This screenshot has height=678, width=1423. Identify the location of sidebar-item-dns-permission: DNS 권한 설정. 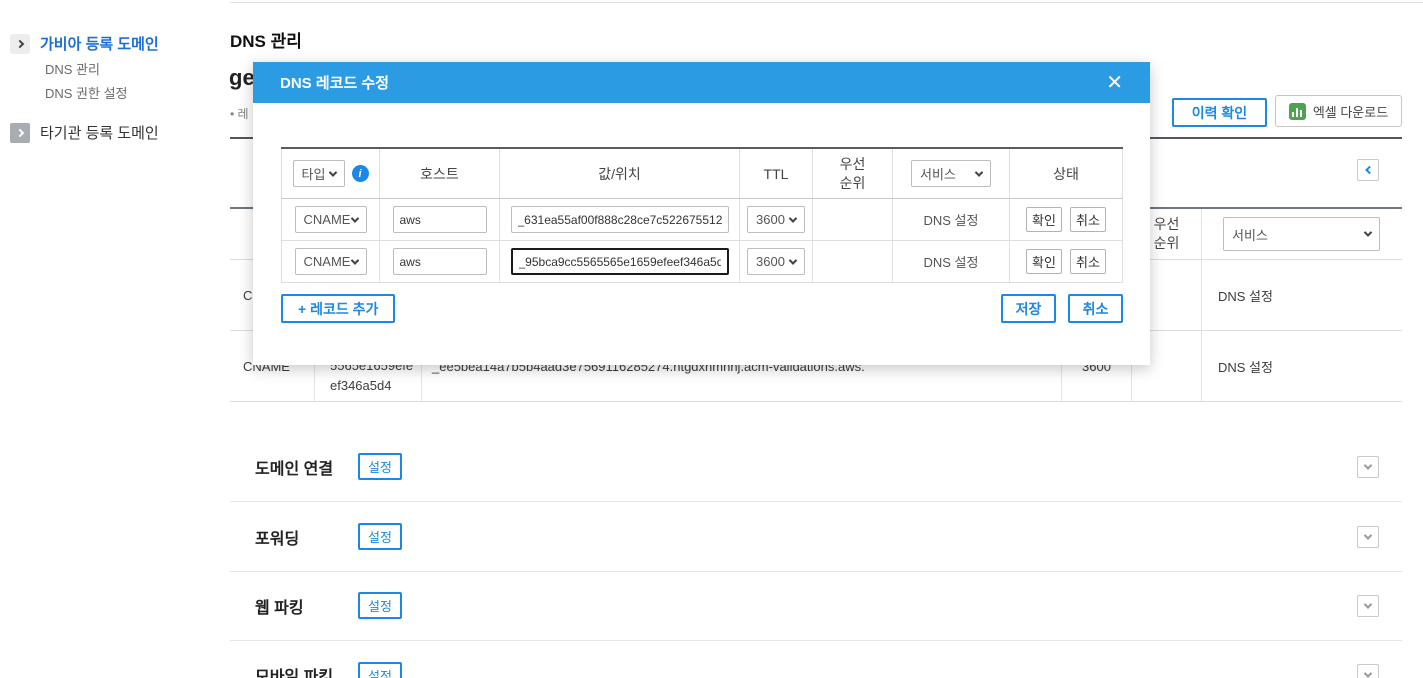
(86, 92).